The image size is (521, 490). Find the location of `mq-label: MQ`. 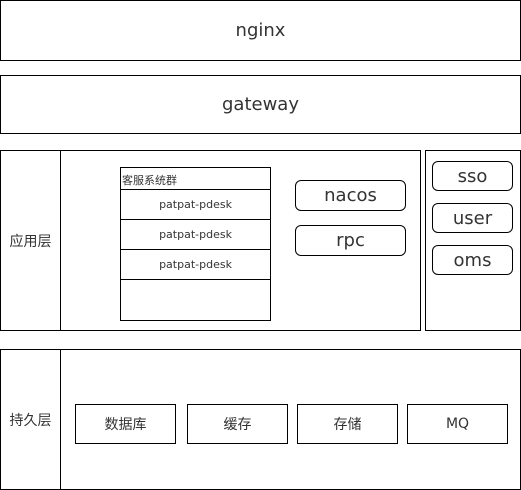

mq-label: MQ is located at coordinates (457, 424).